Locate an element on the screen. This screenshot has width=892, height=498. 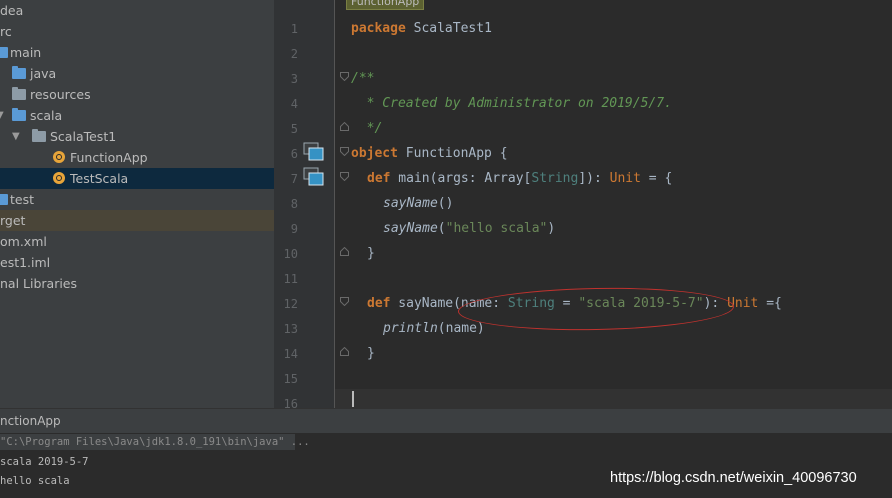
text-caret is located at coordinates (353, 399).